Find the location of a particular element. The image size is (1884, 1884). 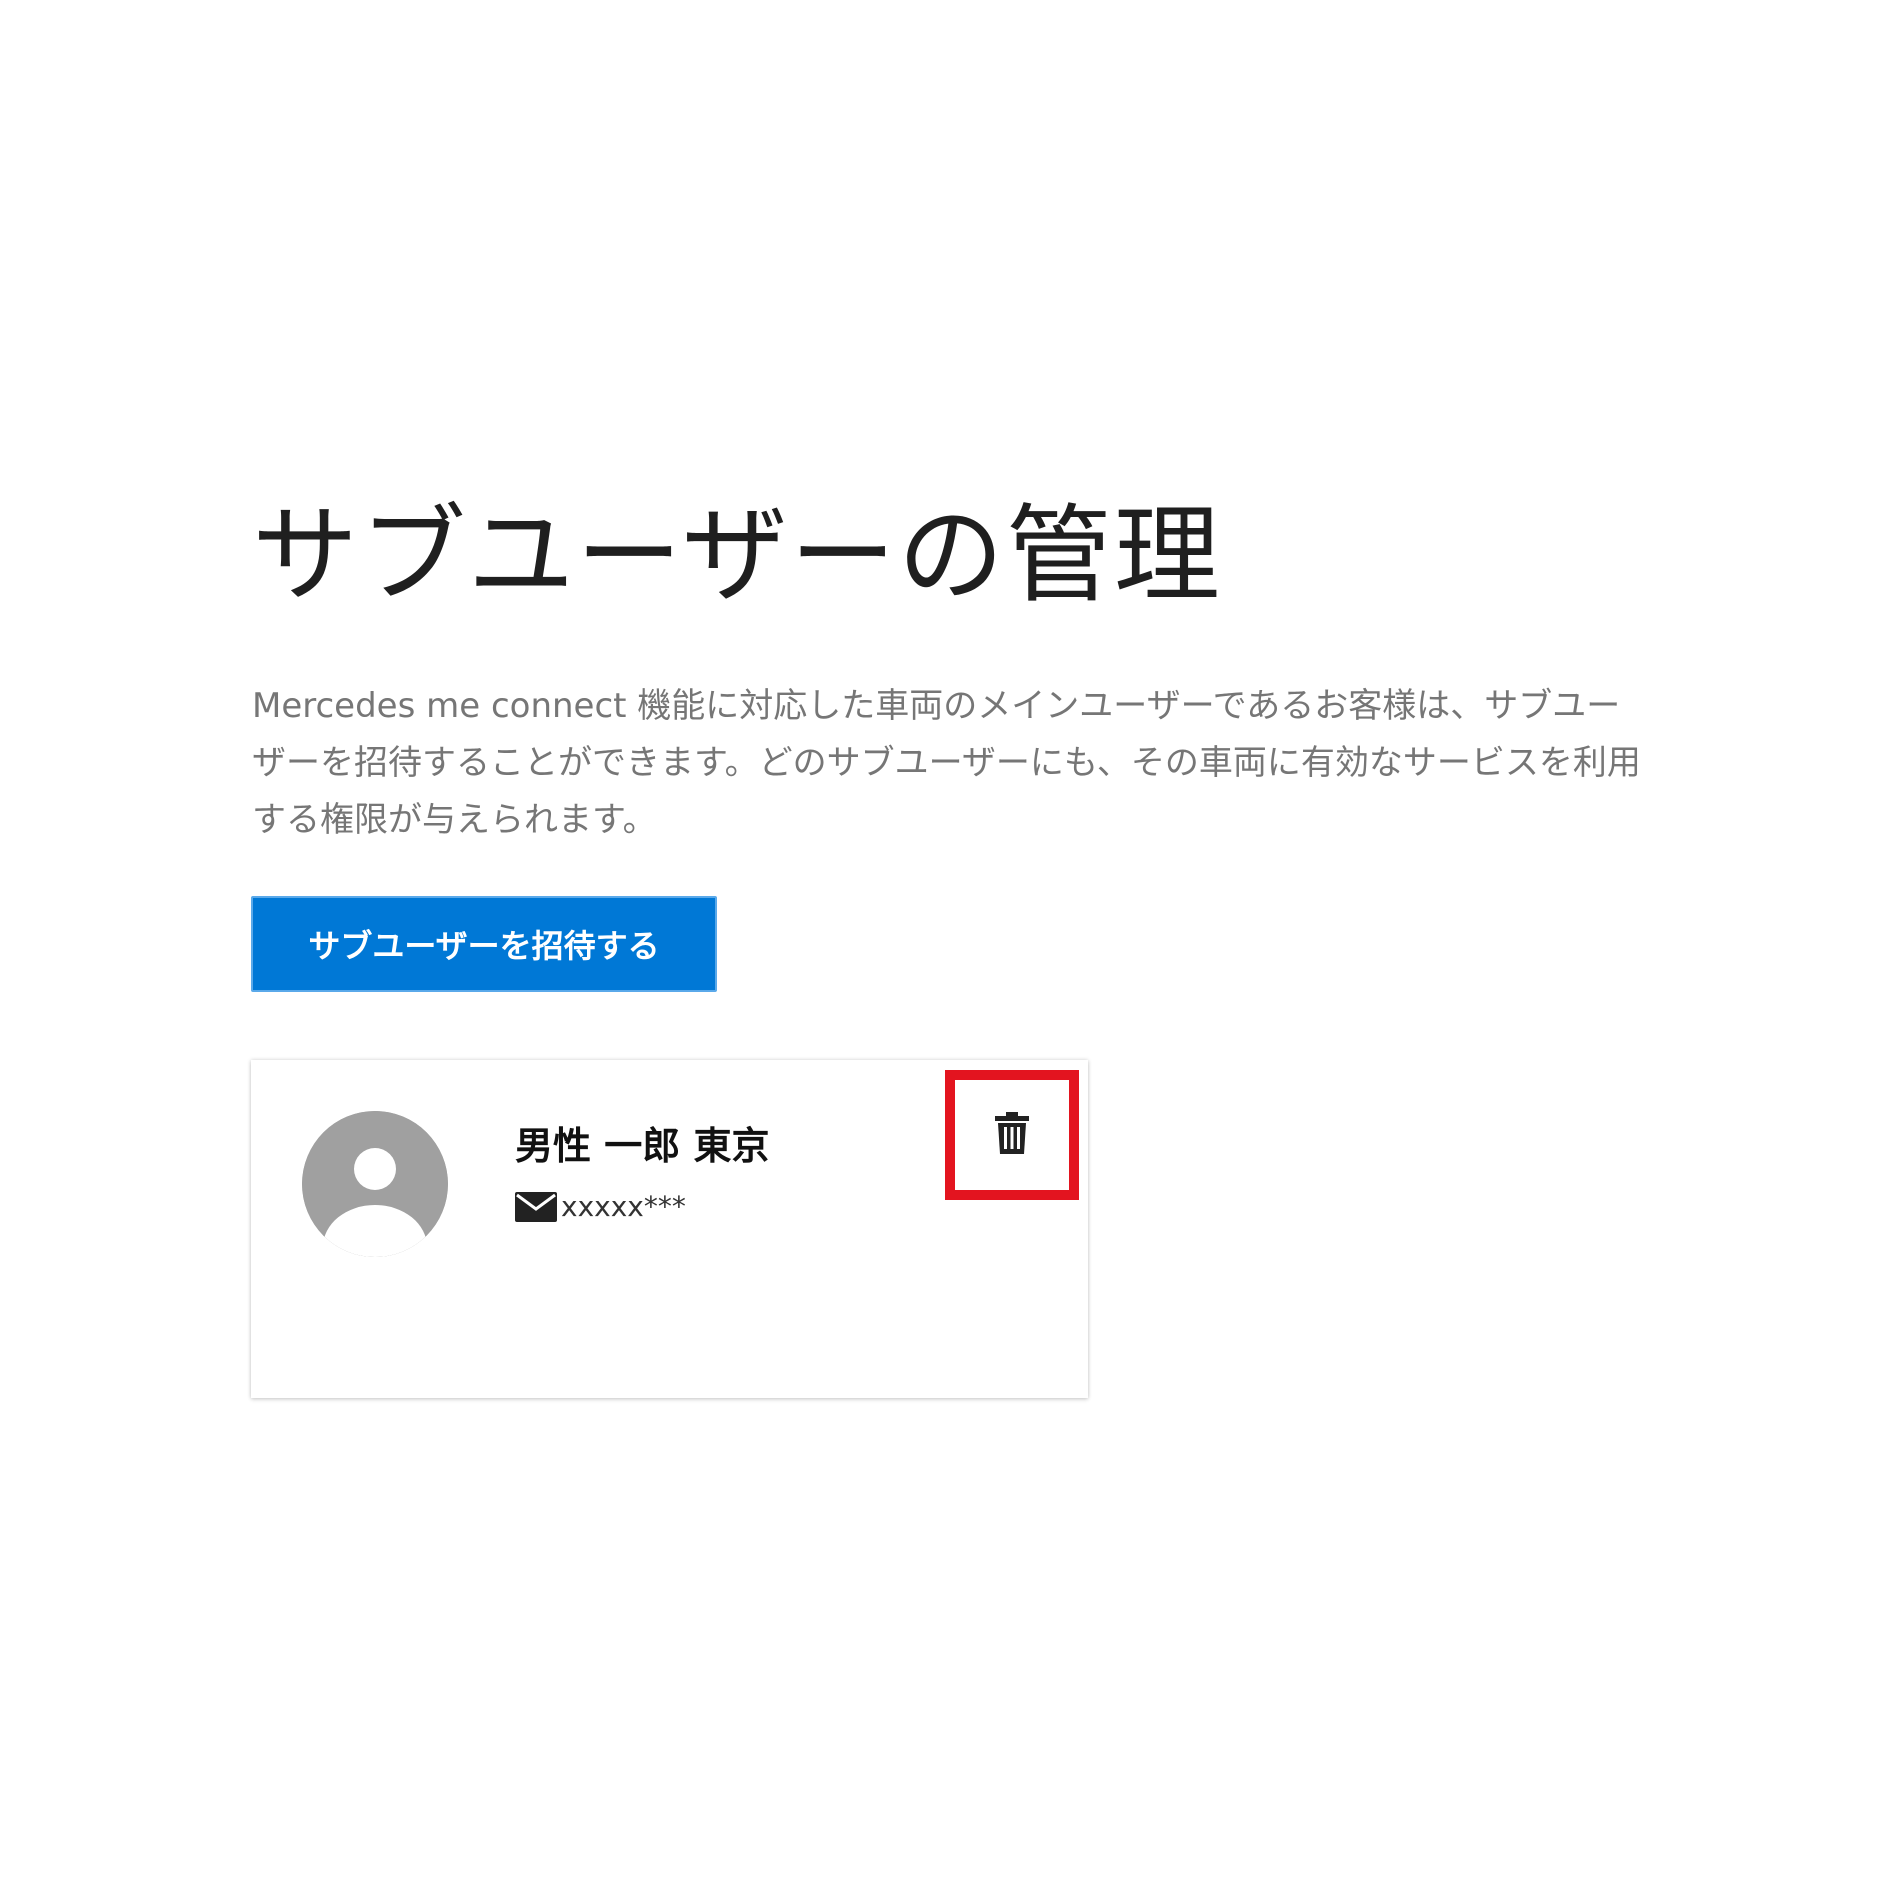

sub-user-email: xxxxx*** is located at coordinates (623, 1206).